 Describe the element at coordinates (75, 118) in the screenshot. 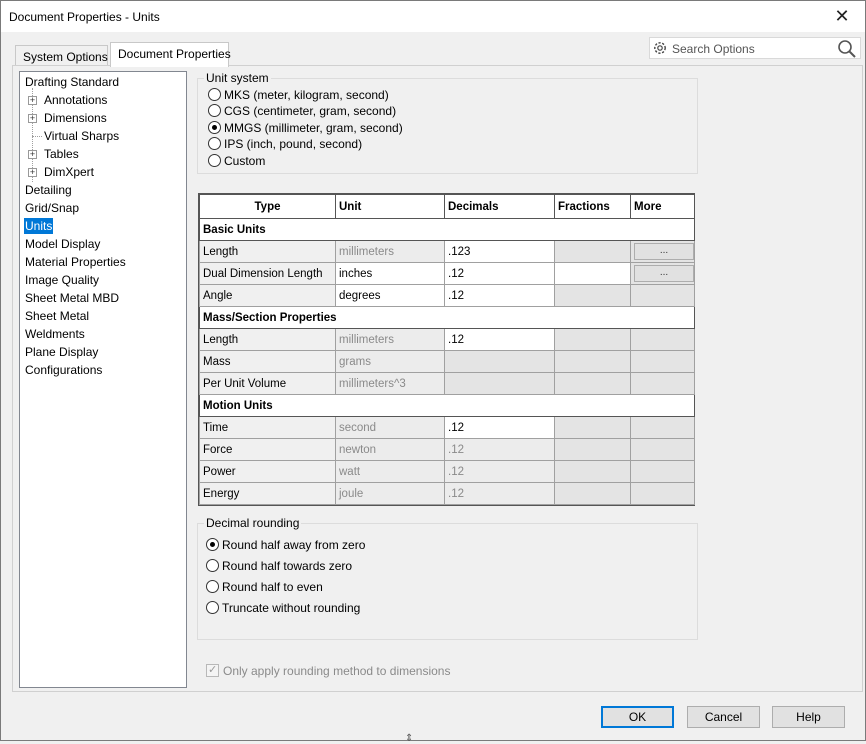

I see `tree-item-dimensions: Dimensions` at that location.